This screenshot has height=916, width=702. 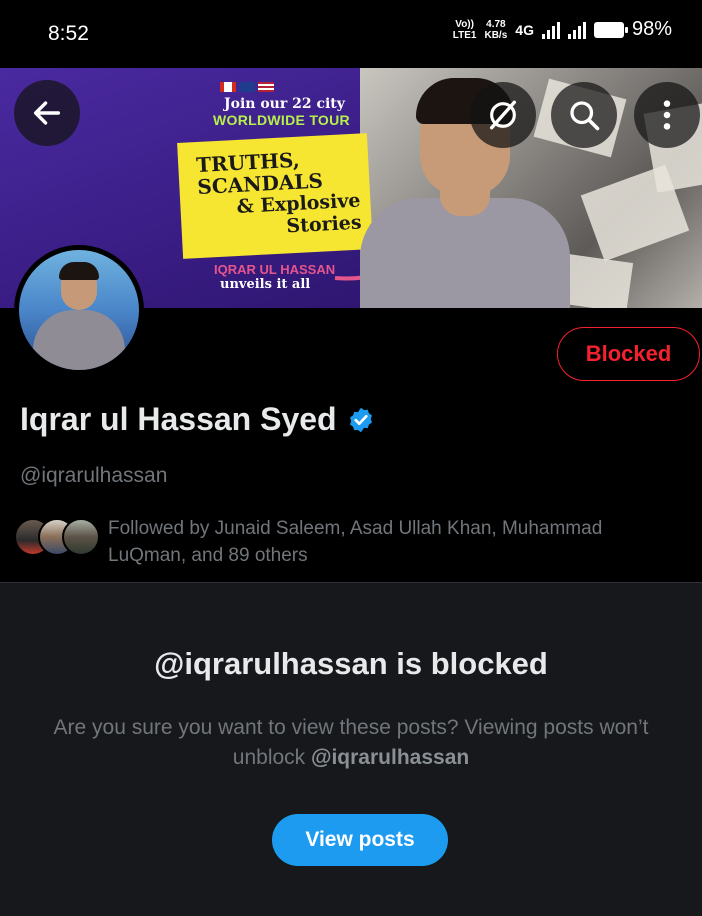 What do you see at coordinates (550, 30) in the screenshot?
I see `signal-icon` at bounding box center [550, 30].